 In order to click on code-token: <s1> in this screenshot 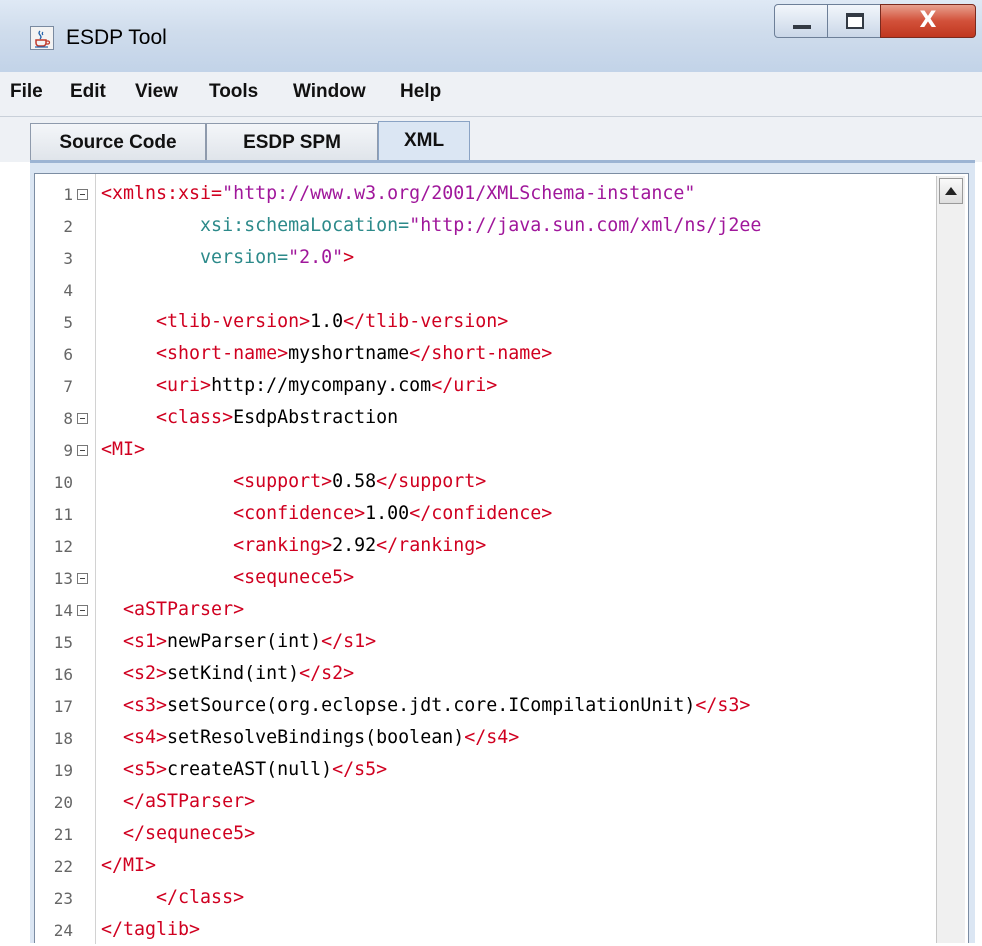, I will do `click(134, 641)`.